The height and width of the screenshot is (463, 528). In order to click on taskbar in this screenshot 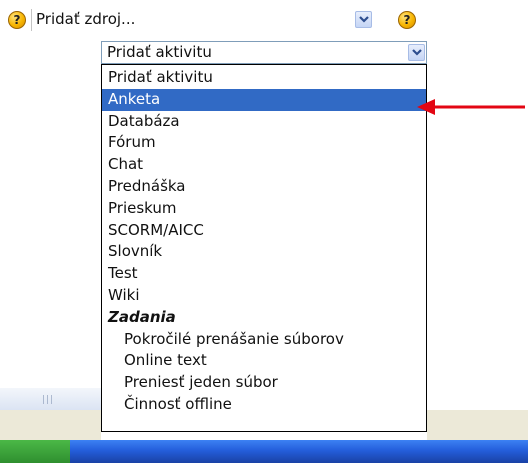, I will do `click(264, 451)`.